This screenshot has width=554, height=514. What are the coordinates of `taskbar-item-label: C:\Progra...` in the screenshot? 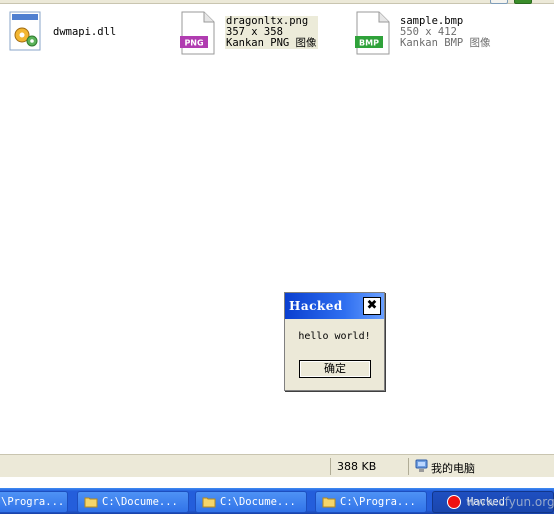 It's located at (378, 502).